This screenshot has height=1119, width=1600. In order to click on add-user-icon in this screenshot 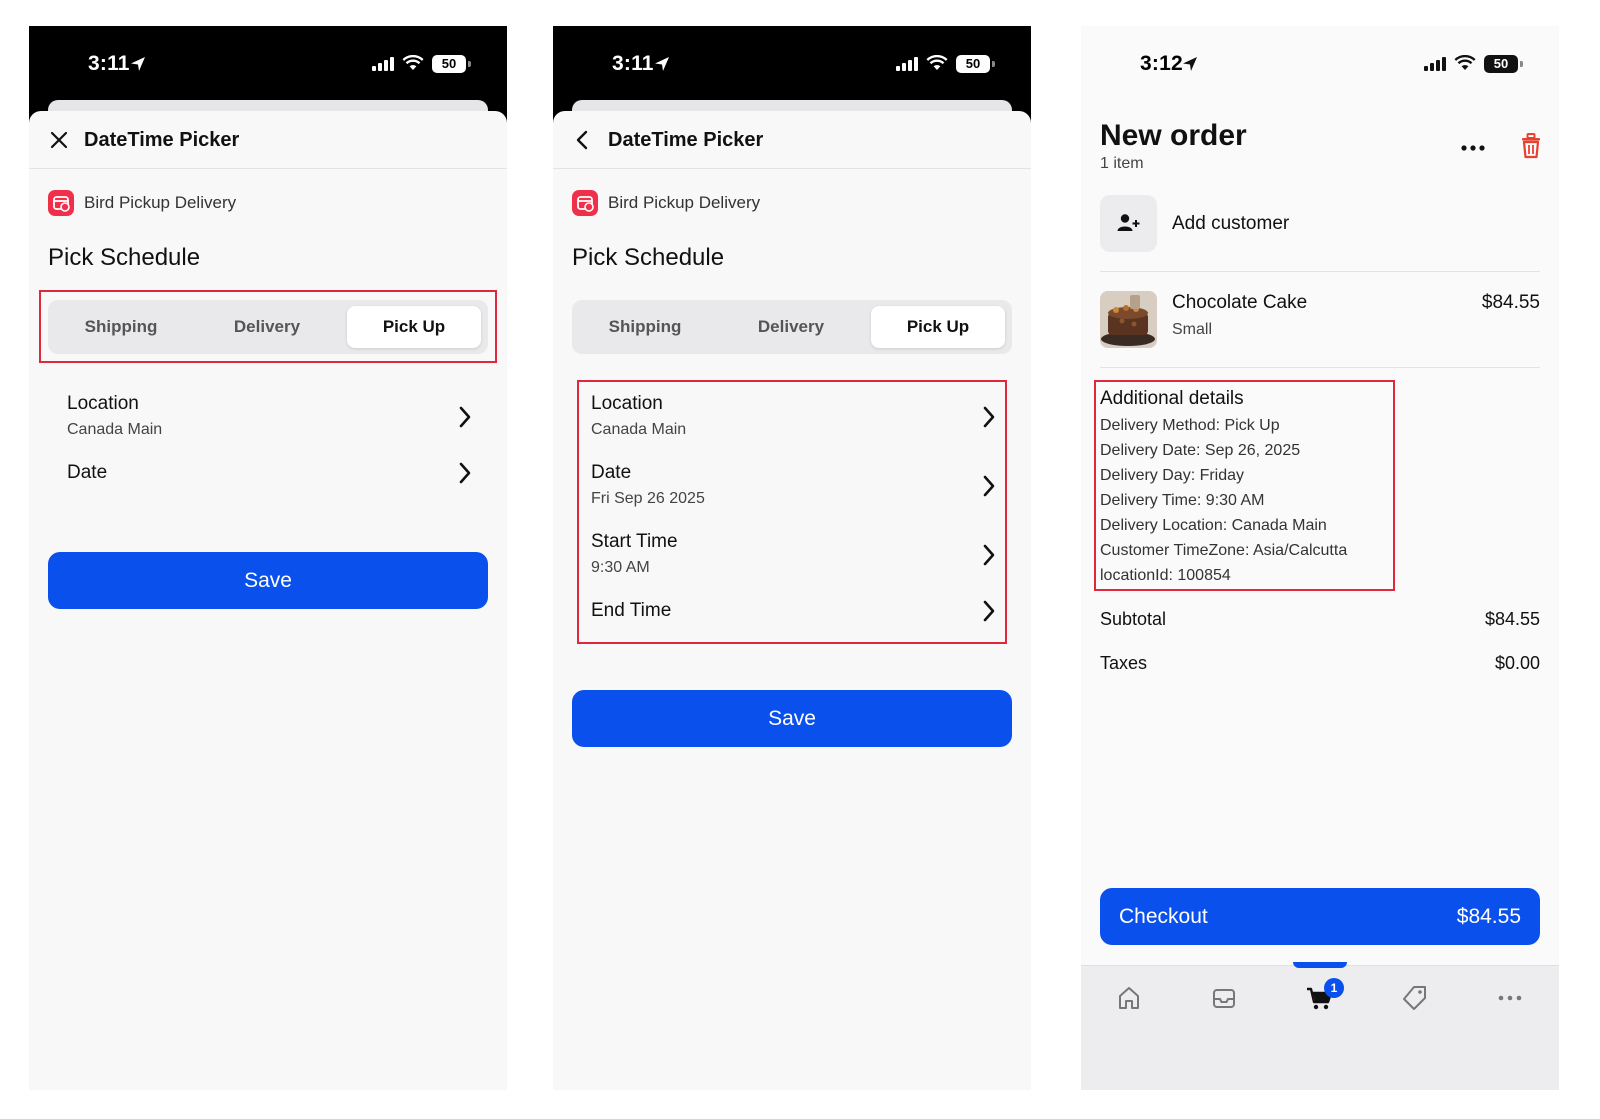, I will do `click(1128, 222)`.